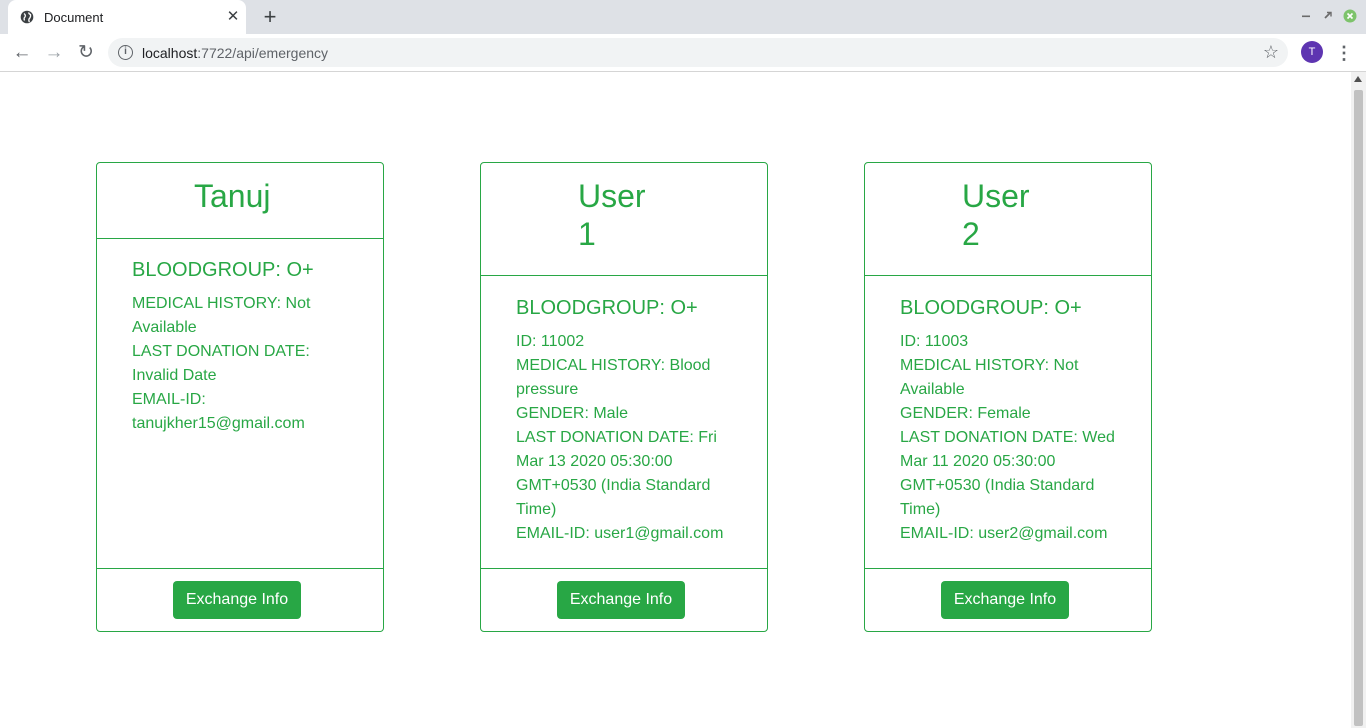 This screenshot has width=1366, height=728. Describe the element at coordinates (616, 437) in the screenshot. I see `info-line: LAST DONATION DATE: Fri` at that location.